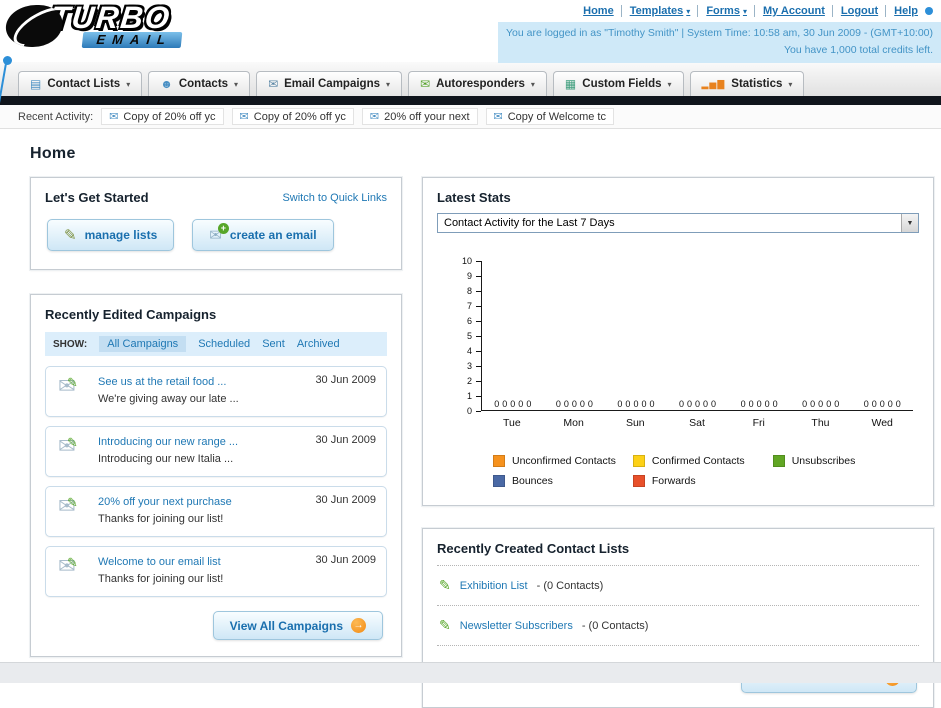 This screenshot has width=941, height=708. What do you see at coordinates (427, 116) in the screenshot?
I see `activity-item-text: 20% off your next` at bounding box center [427, 116].